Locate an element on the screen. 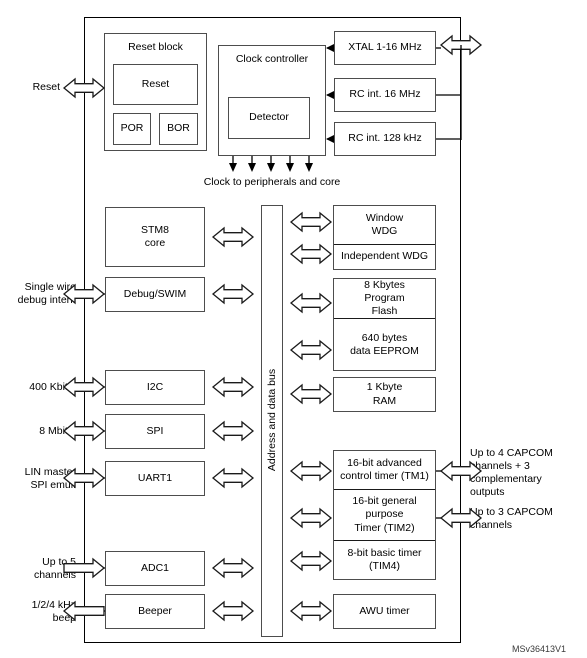 The image size is (587, 658). uart1-label: UART1 is located at coordinates (155, 477).